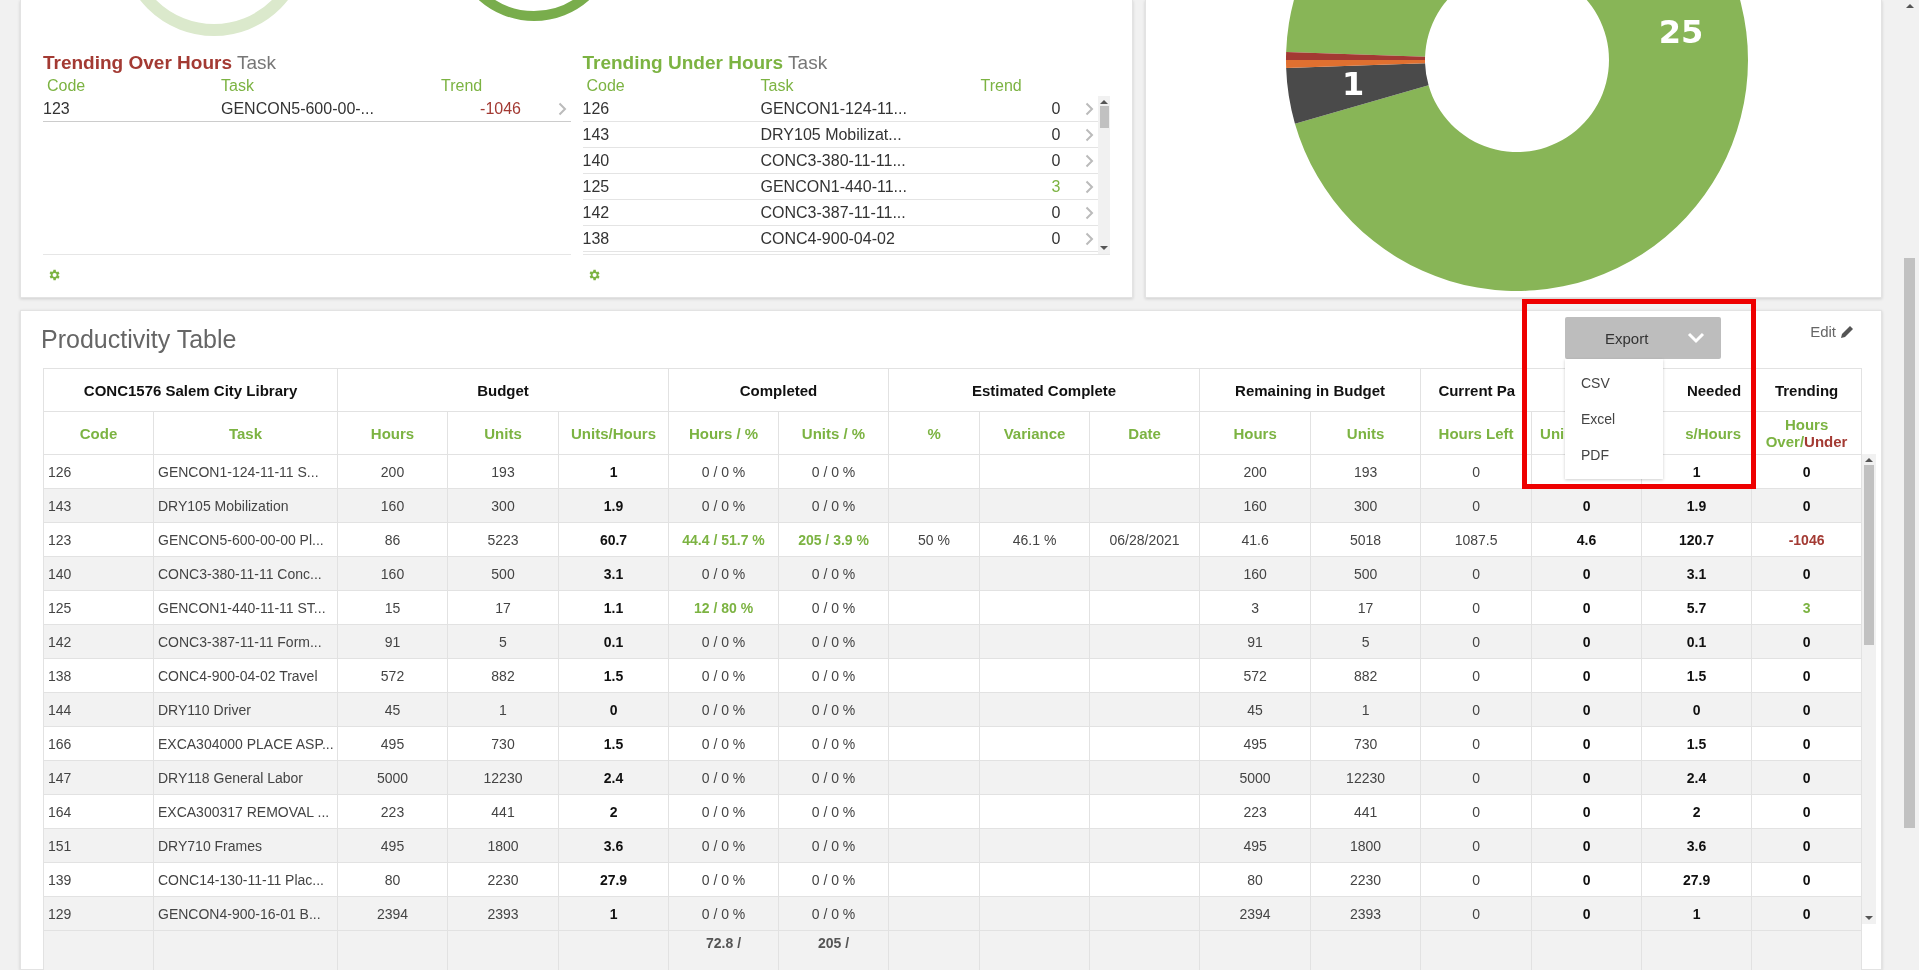 Image resolution: width=1919 pixels, height=970 pixels. Describe the element at coordinates (54, 275) in the screenshot. I see `settings-icon` at that location.